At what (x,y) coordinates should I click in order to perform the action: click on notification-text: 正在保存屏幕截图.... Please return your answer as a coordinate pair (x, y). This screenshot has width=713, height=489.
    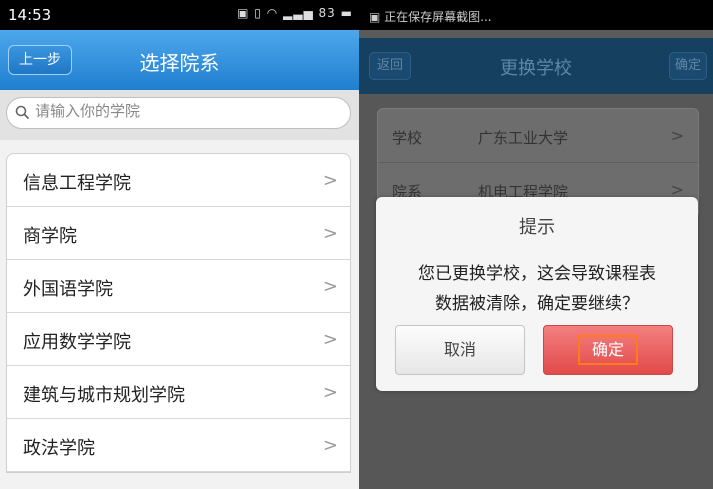
    Looking at the image, I should click on (438, 17).